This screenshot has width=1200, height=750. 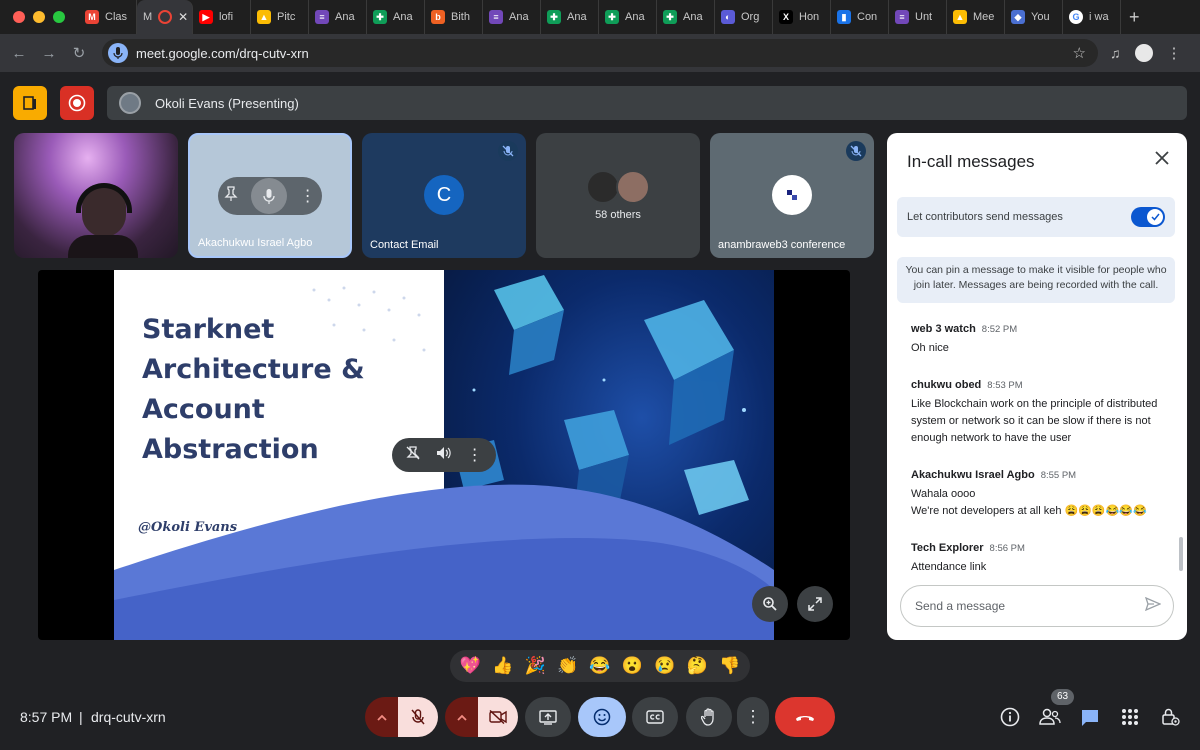 I want to click on volume-icon, so click(x=444, y=455).